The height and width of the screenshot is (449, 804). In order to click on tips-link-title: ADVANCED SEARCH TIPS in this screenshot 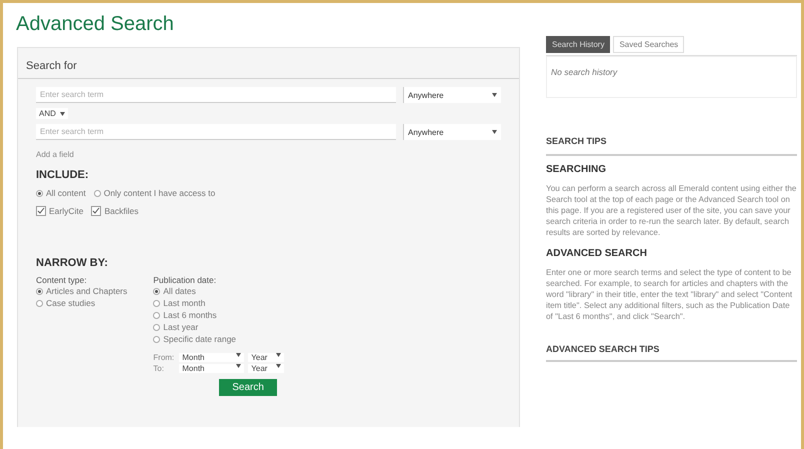, I will do `click(671, 347)`.